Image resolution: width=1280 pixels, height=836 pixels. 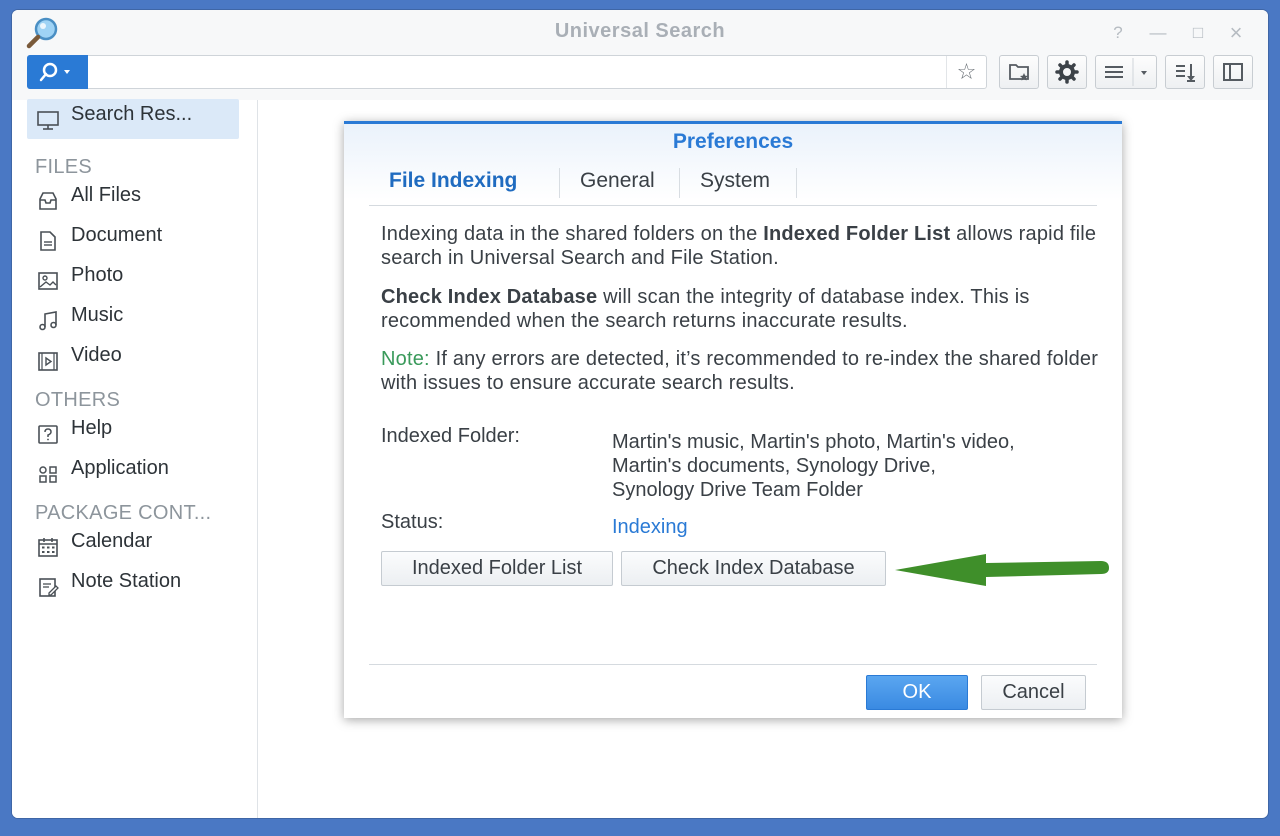 I want to click on description-bold: Indexed Folder List, so click(x=857, y=234).